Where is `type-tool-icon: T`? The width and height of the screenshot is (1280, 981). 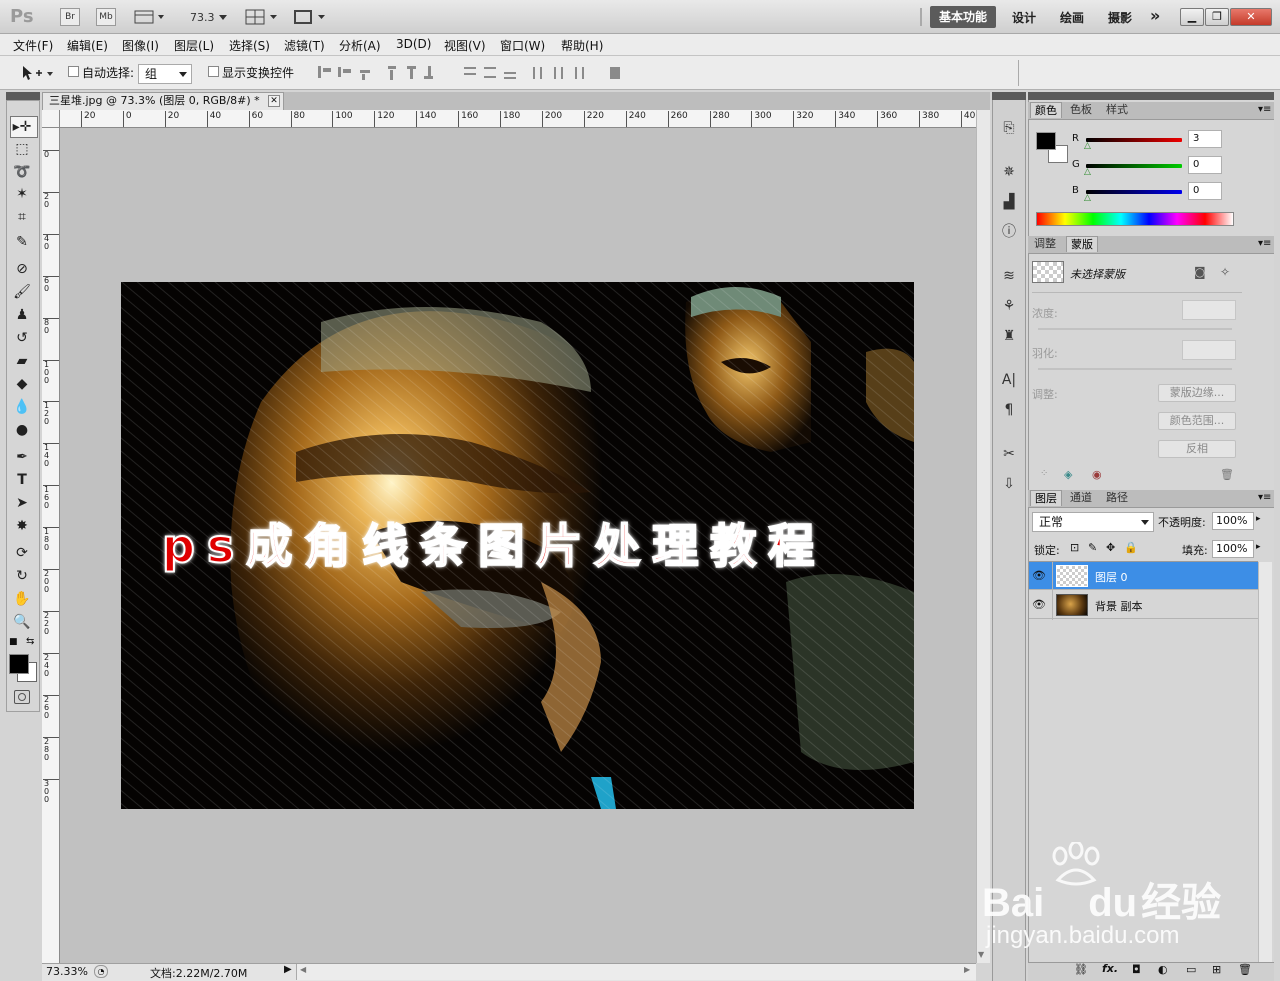
type-tool-icon: T is located at coordinates (22, 480).